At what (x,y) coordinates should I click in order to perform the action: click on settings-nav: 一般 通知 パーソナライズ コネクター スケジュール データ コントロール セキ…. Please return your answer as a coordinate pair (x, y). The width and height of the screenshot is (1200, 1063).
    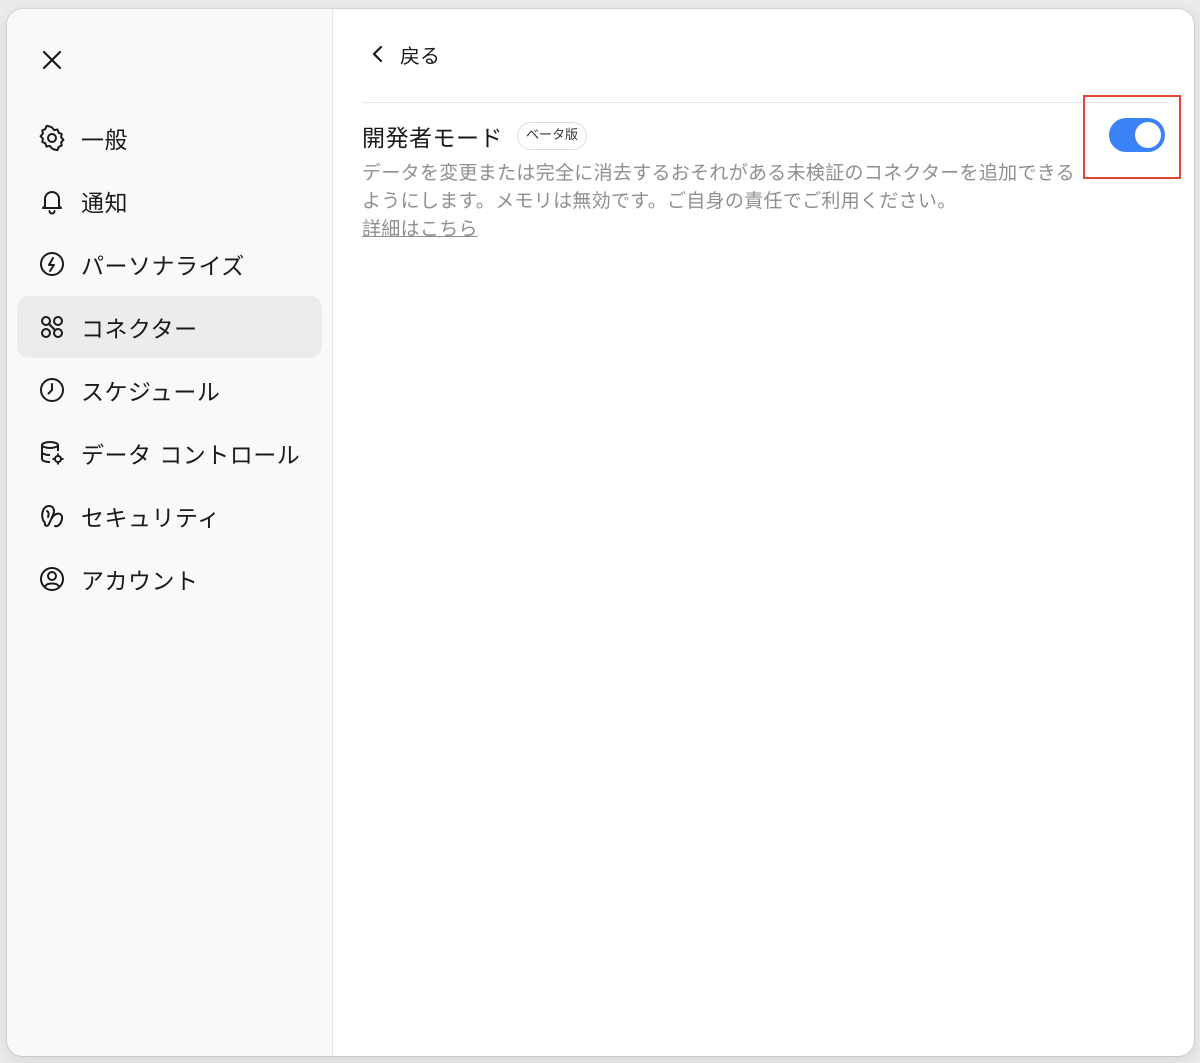
    Looking at the image, I should click on (169, 359).